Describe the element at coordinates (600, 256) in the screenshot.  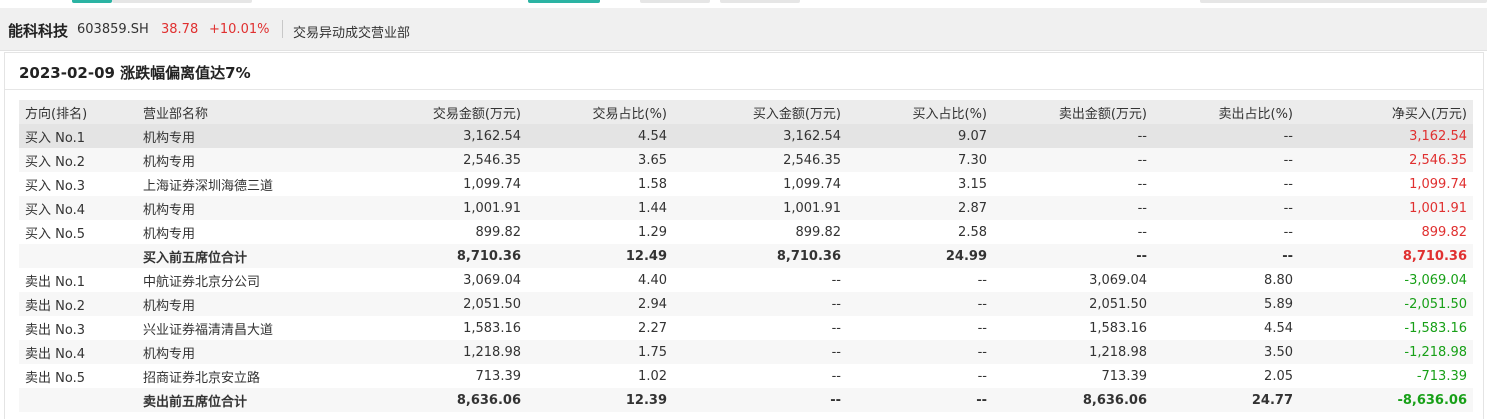
I see `row-amount-pct: 12.49` at that location.